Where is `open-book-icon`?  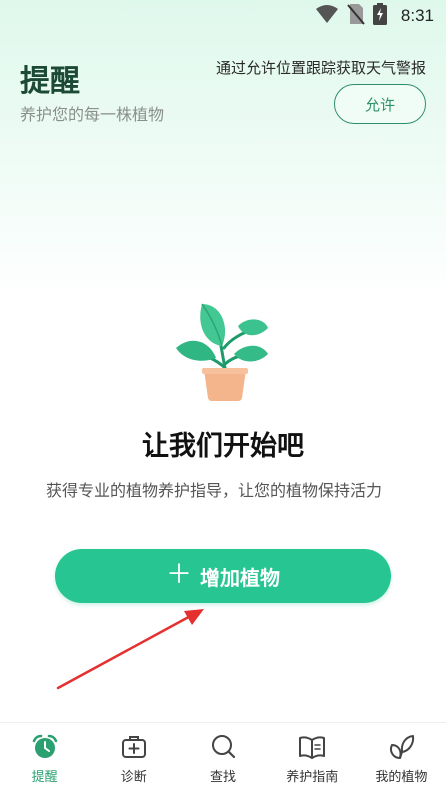 open-book-icon is located at coordinates (312, 747).